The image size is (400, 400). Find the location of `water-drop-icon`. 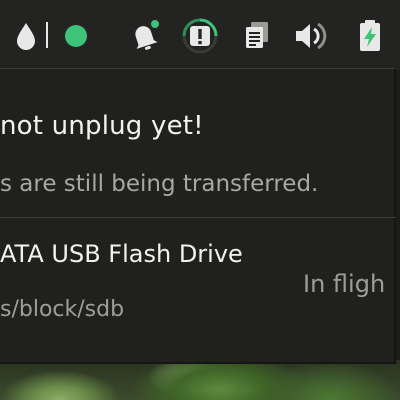

water-drop-icon is located at coordinates (26, 36).